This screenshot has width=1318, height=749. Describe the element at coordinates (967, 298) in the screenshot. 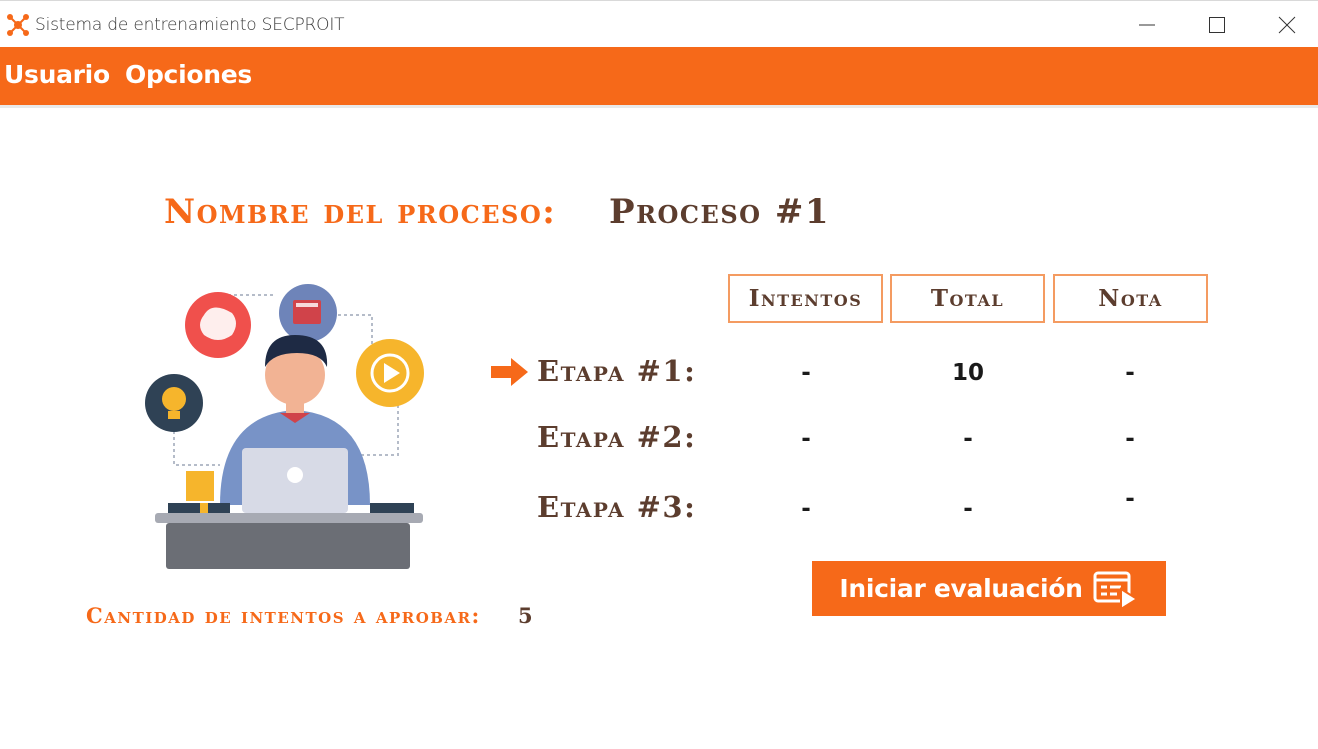

I see `column-header-total: Total` at that location.